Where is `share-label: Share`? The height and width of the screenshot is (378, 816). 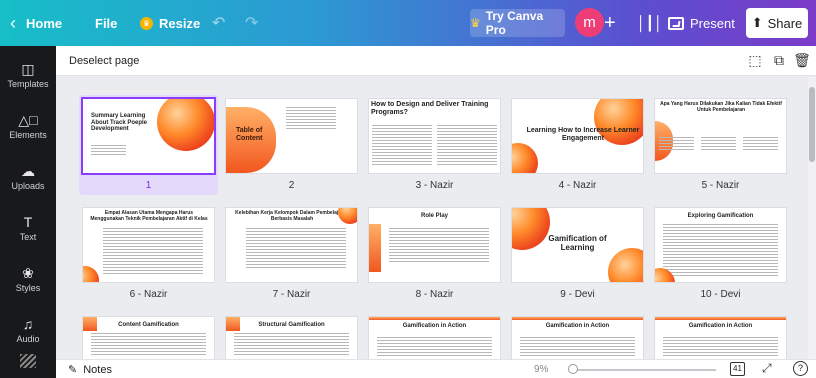 share-label: Share is located at coordinates (785, 23).